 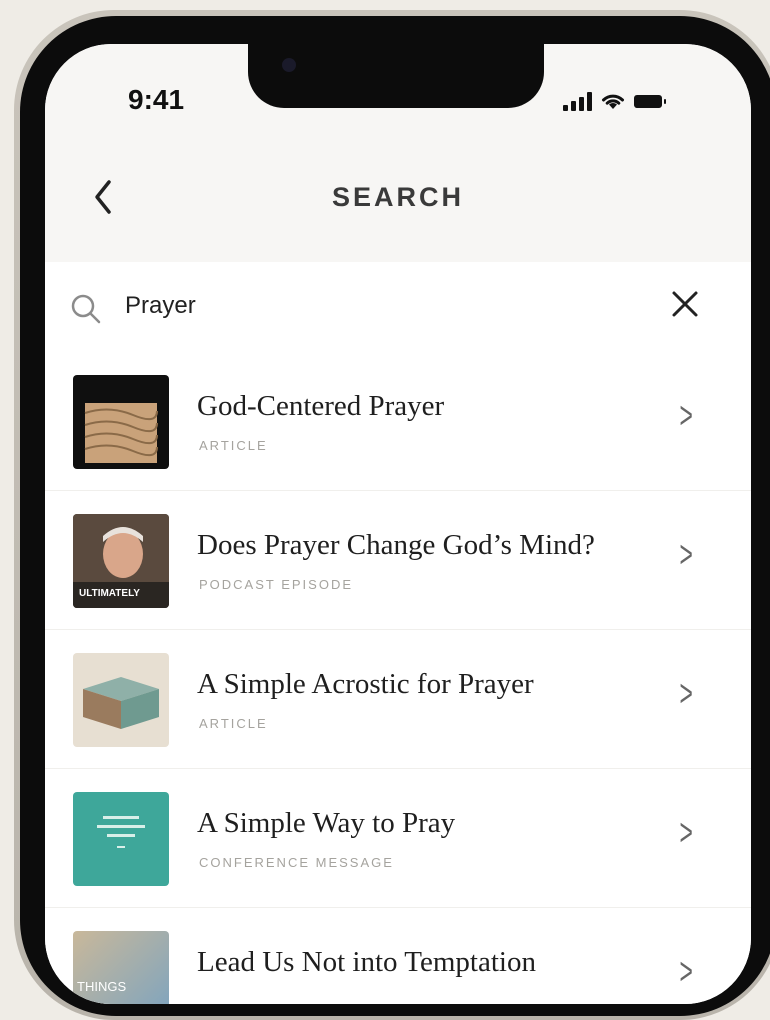 What do you see at coordinates (121, 832) in the screenshot?
I see `conference-cover-image` at bounding box center [121, 832].